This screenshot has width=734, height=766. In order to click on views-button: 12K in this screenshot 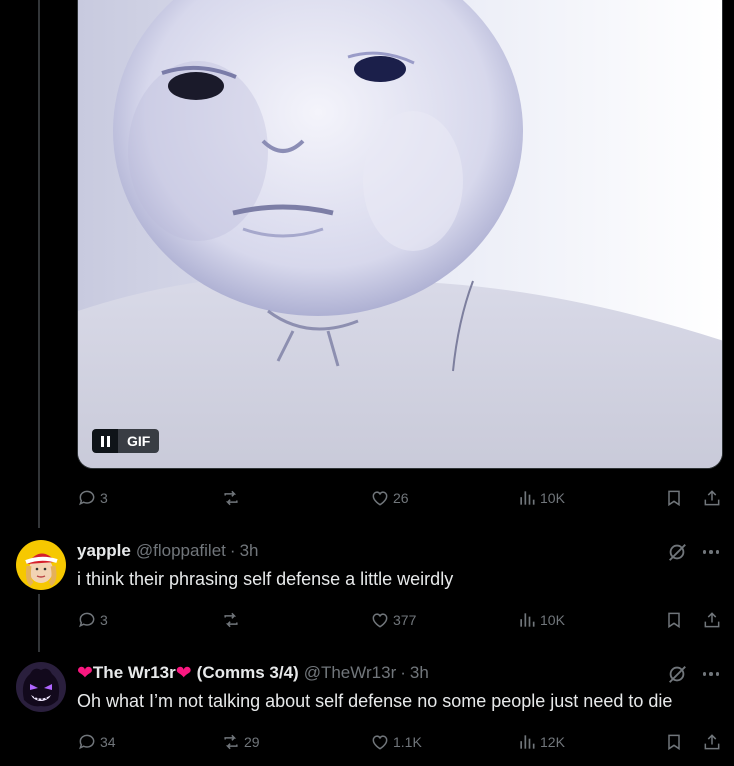, I will do `click(541, 742)`.